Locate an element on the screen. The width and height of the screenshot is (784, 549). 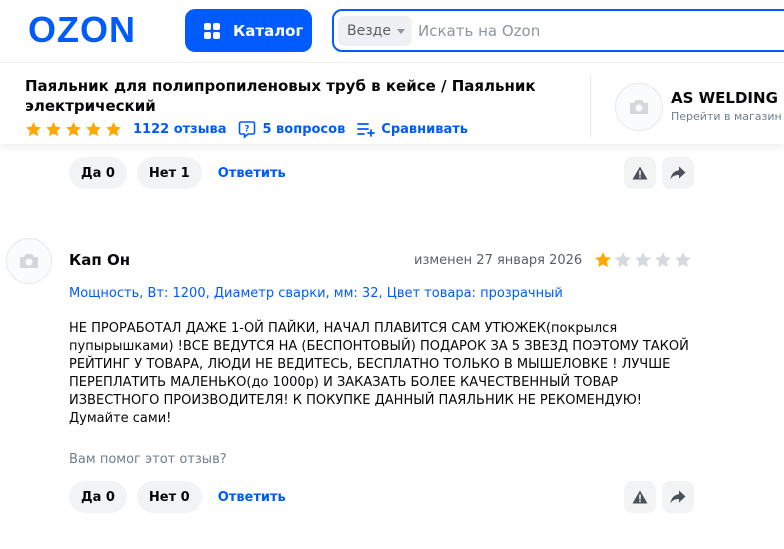
prev-review-actions: Да 0 Нет 1 Ответить is located at coordinates (177, 173).